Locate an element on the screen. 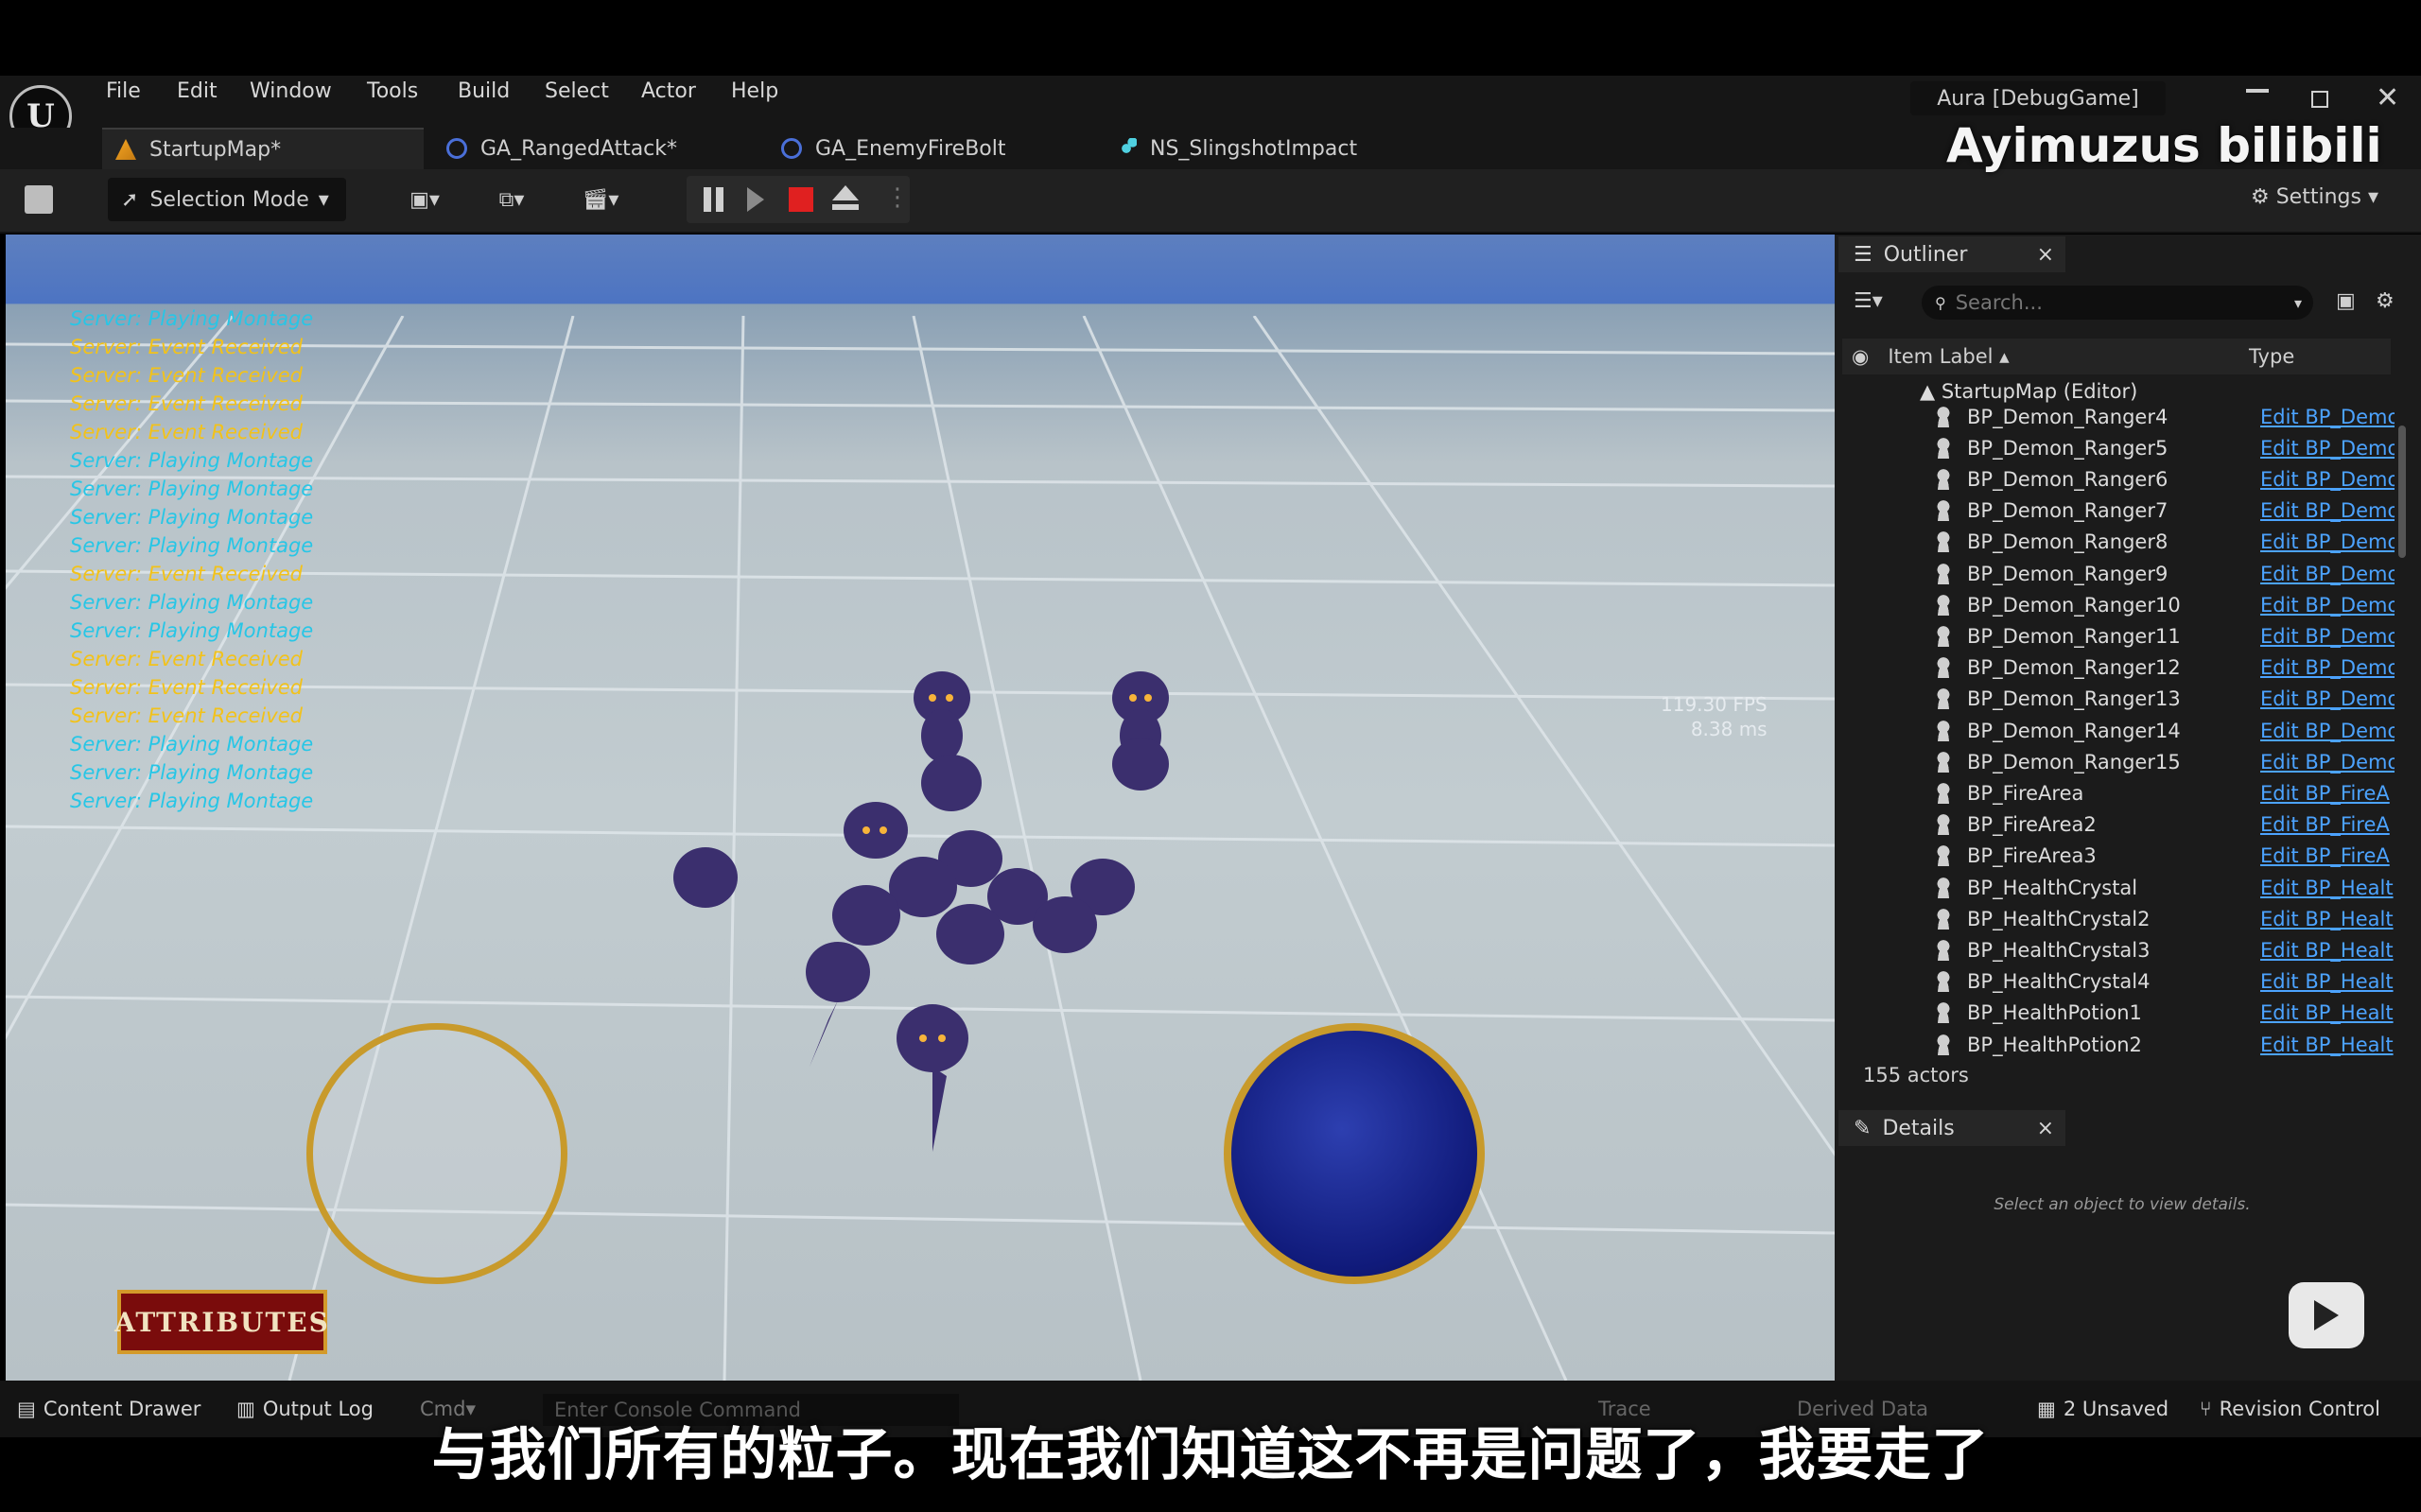 This screenshot has width=2421, height=1512. menu-file: File is located at coordinates (123, 93).